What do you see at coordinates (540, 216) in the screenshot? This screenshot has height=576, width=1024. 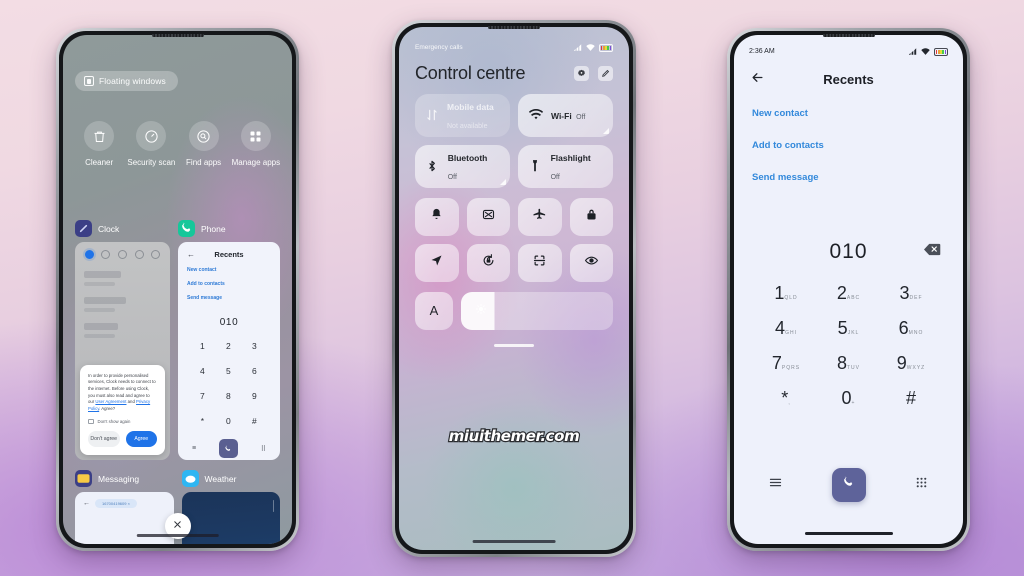 I see `tile-airplane-mode` at bounding box center [540, 216].